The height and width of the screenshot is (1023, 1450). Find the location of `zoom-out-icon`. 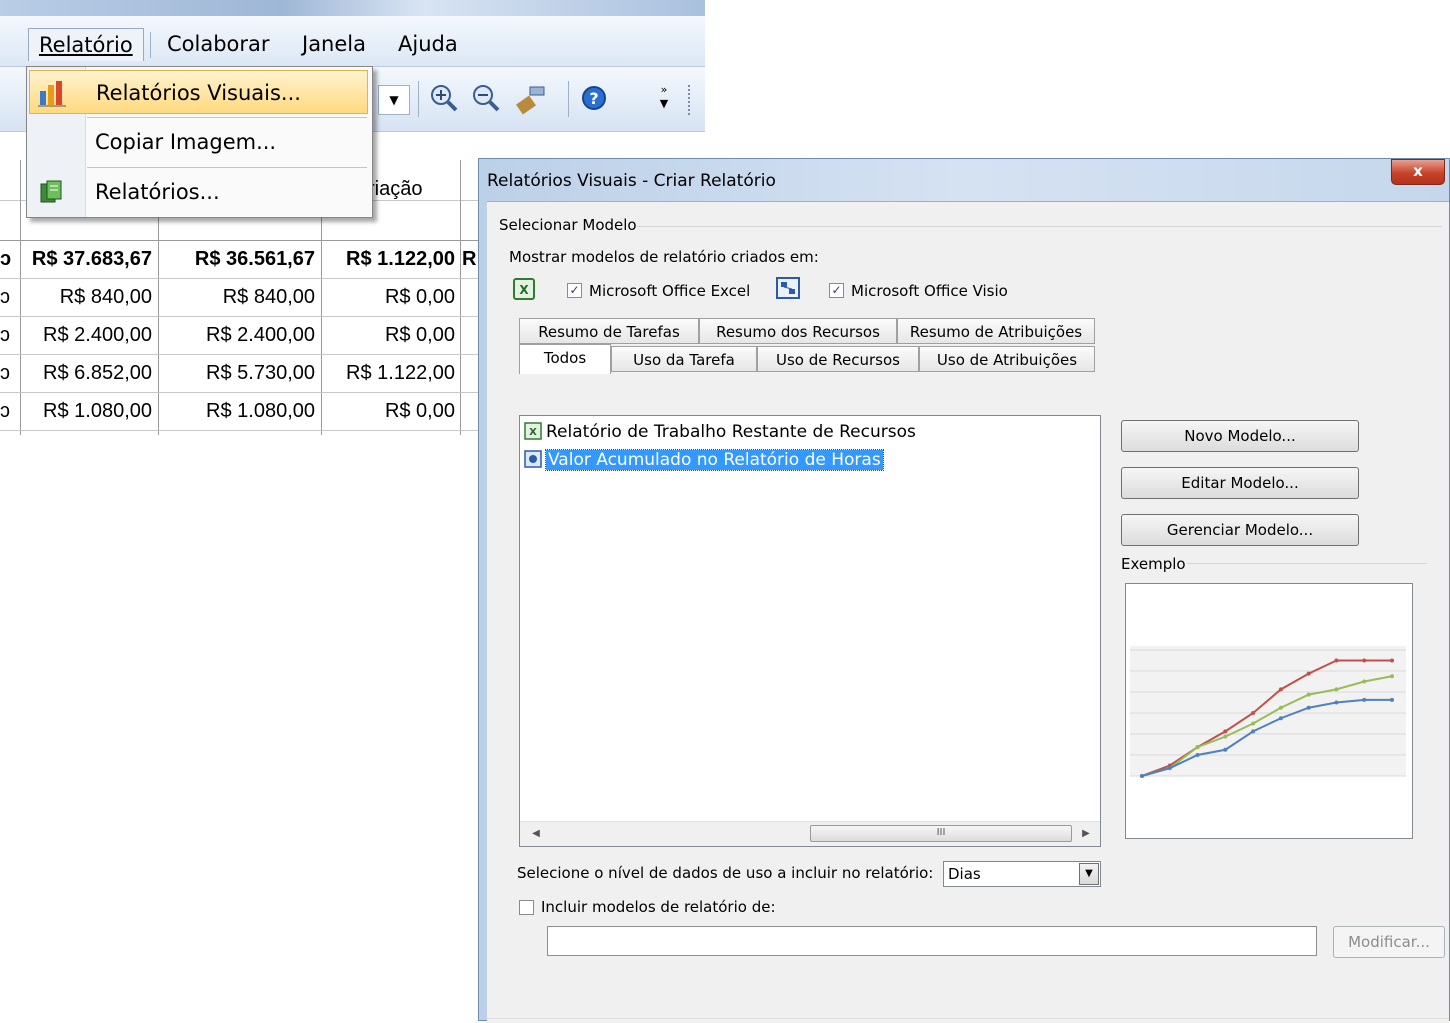

zoom-out-icon is located at coordinates (486, 99).